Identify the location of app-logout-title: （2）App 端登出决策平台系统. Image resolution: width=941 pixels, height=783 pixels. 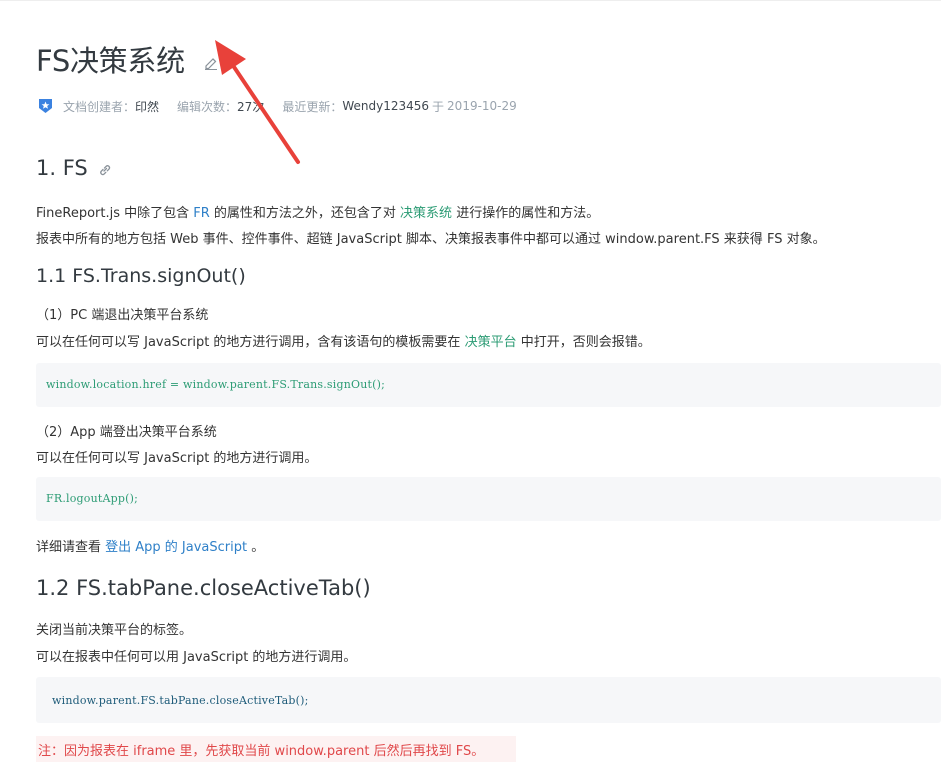
(126, 432).